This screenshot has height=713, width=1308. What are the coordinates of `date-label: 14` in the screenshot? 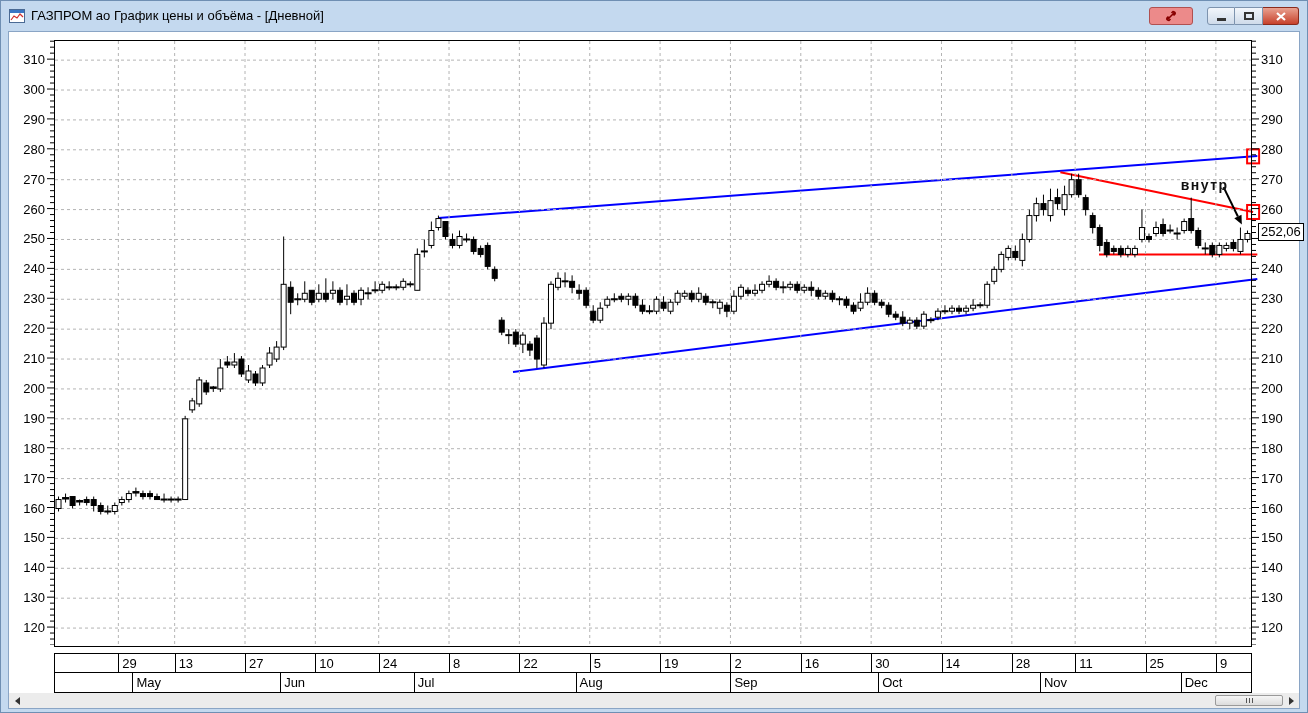 It's located at (976, 663).